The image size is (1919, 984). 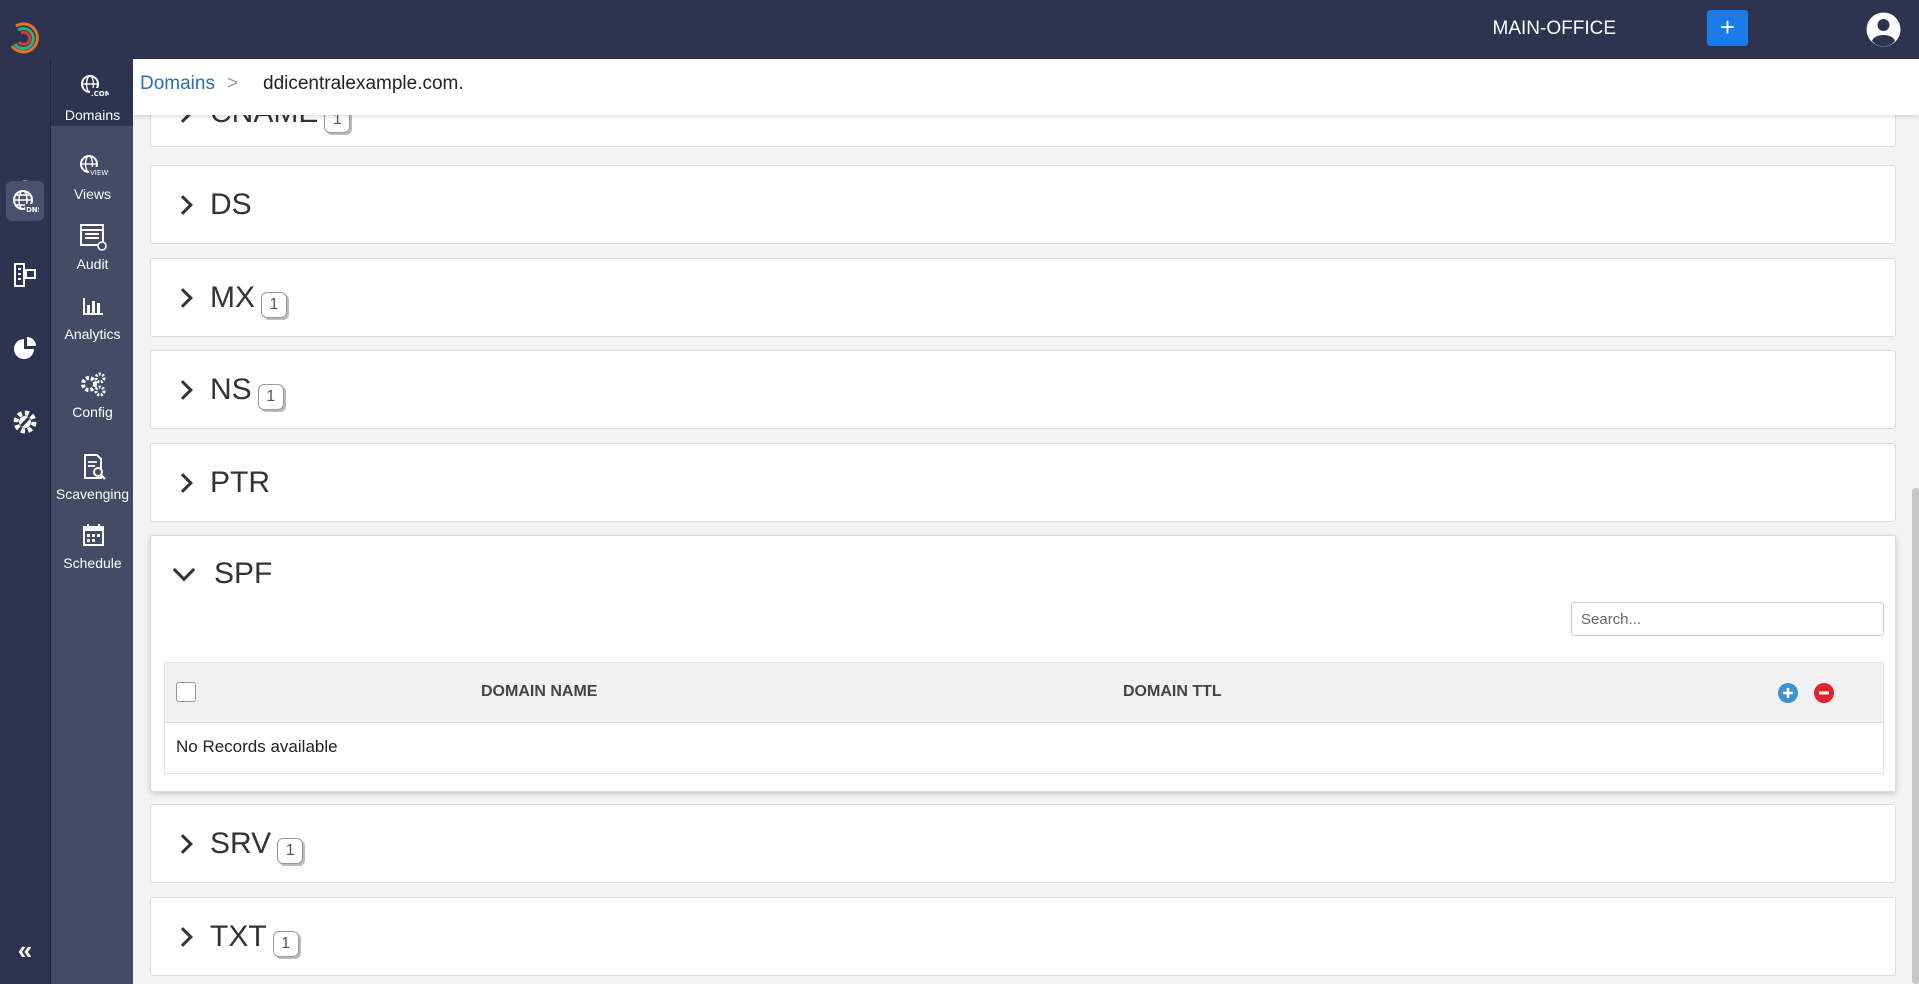 I want to click on record-type-label: SPF, so click(x=243, y=573).